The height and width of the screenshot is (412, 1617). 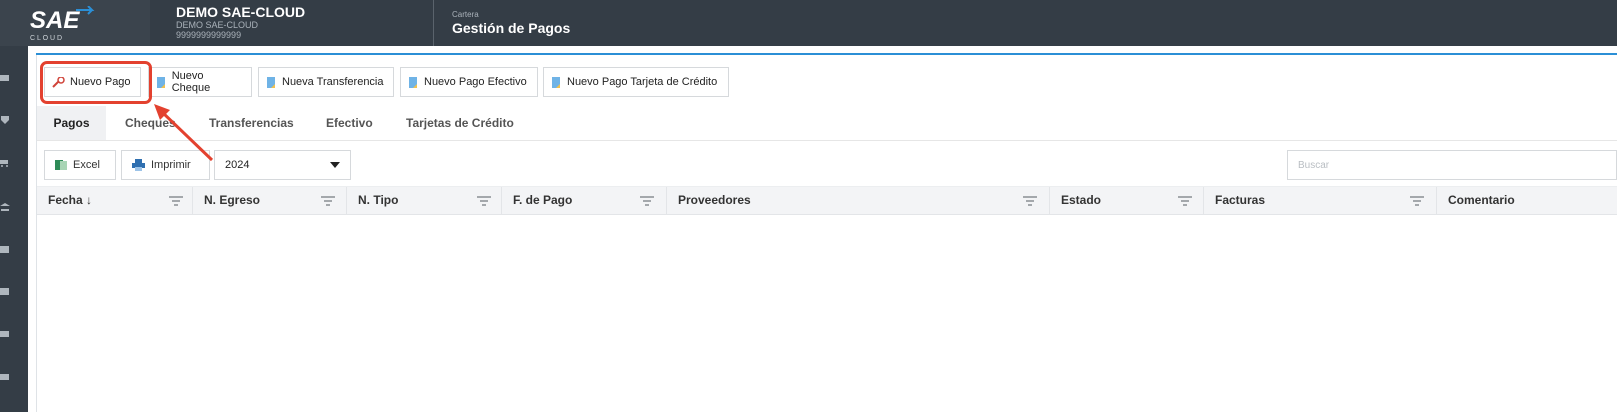 What do you see at coordinates (96, 82) in the screenshot?
I see `highlight-box` at bounding box center [96, 82].